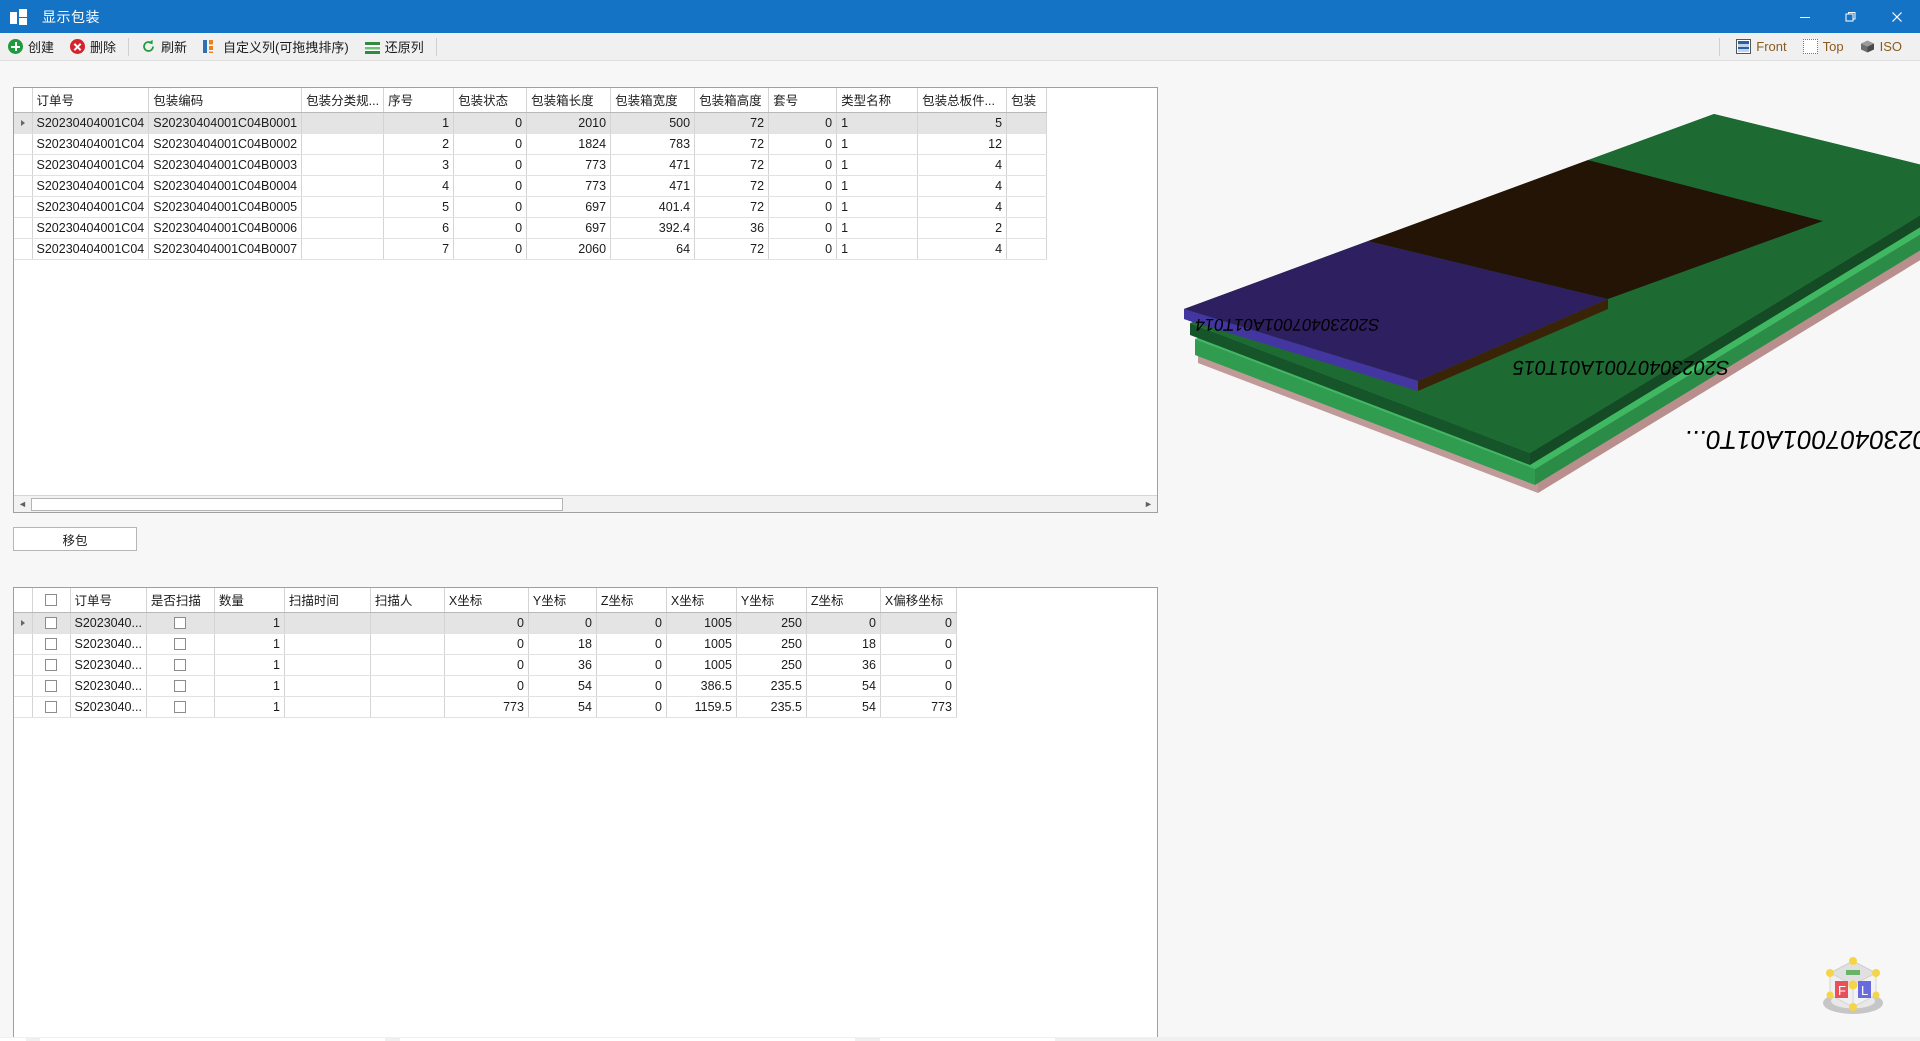  I want to click on detail-grid-header-order_no: 订单号, so click(108, 600).